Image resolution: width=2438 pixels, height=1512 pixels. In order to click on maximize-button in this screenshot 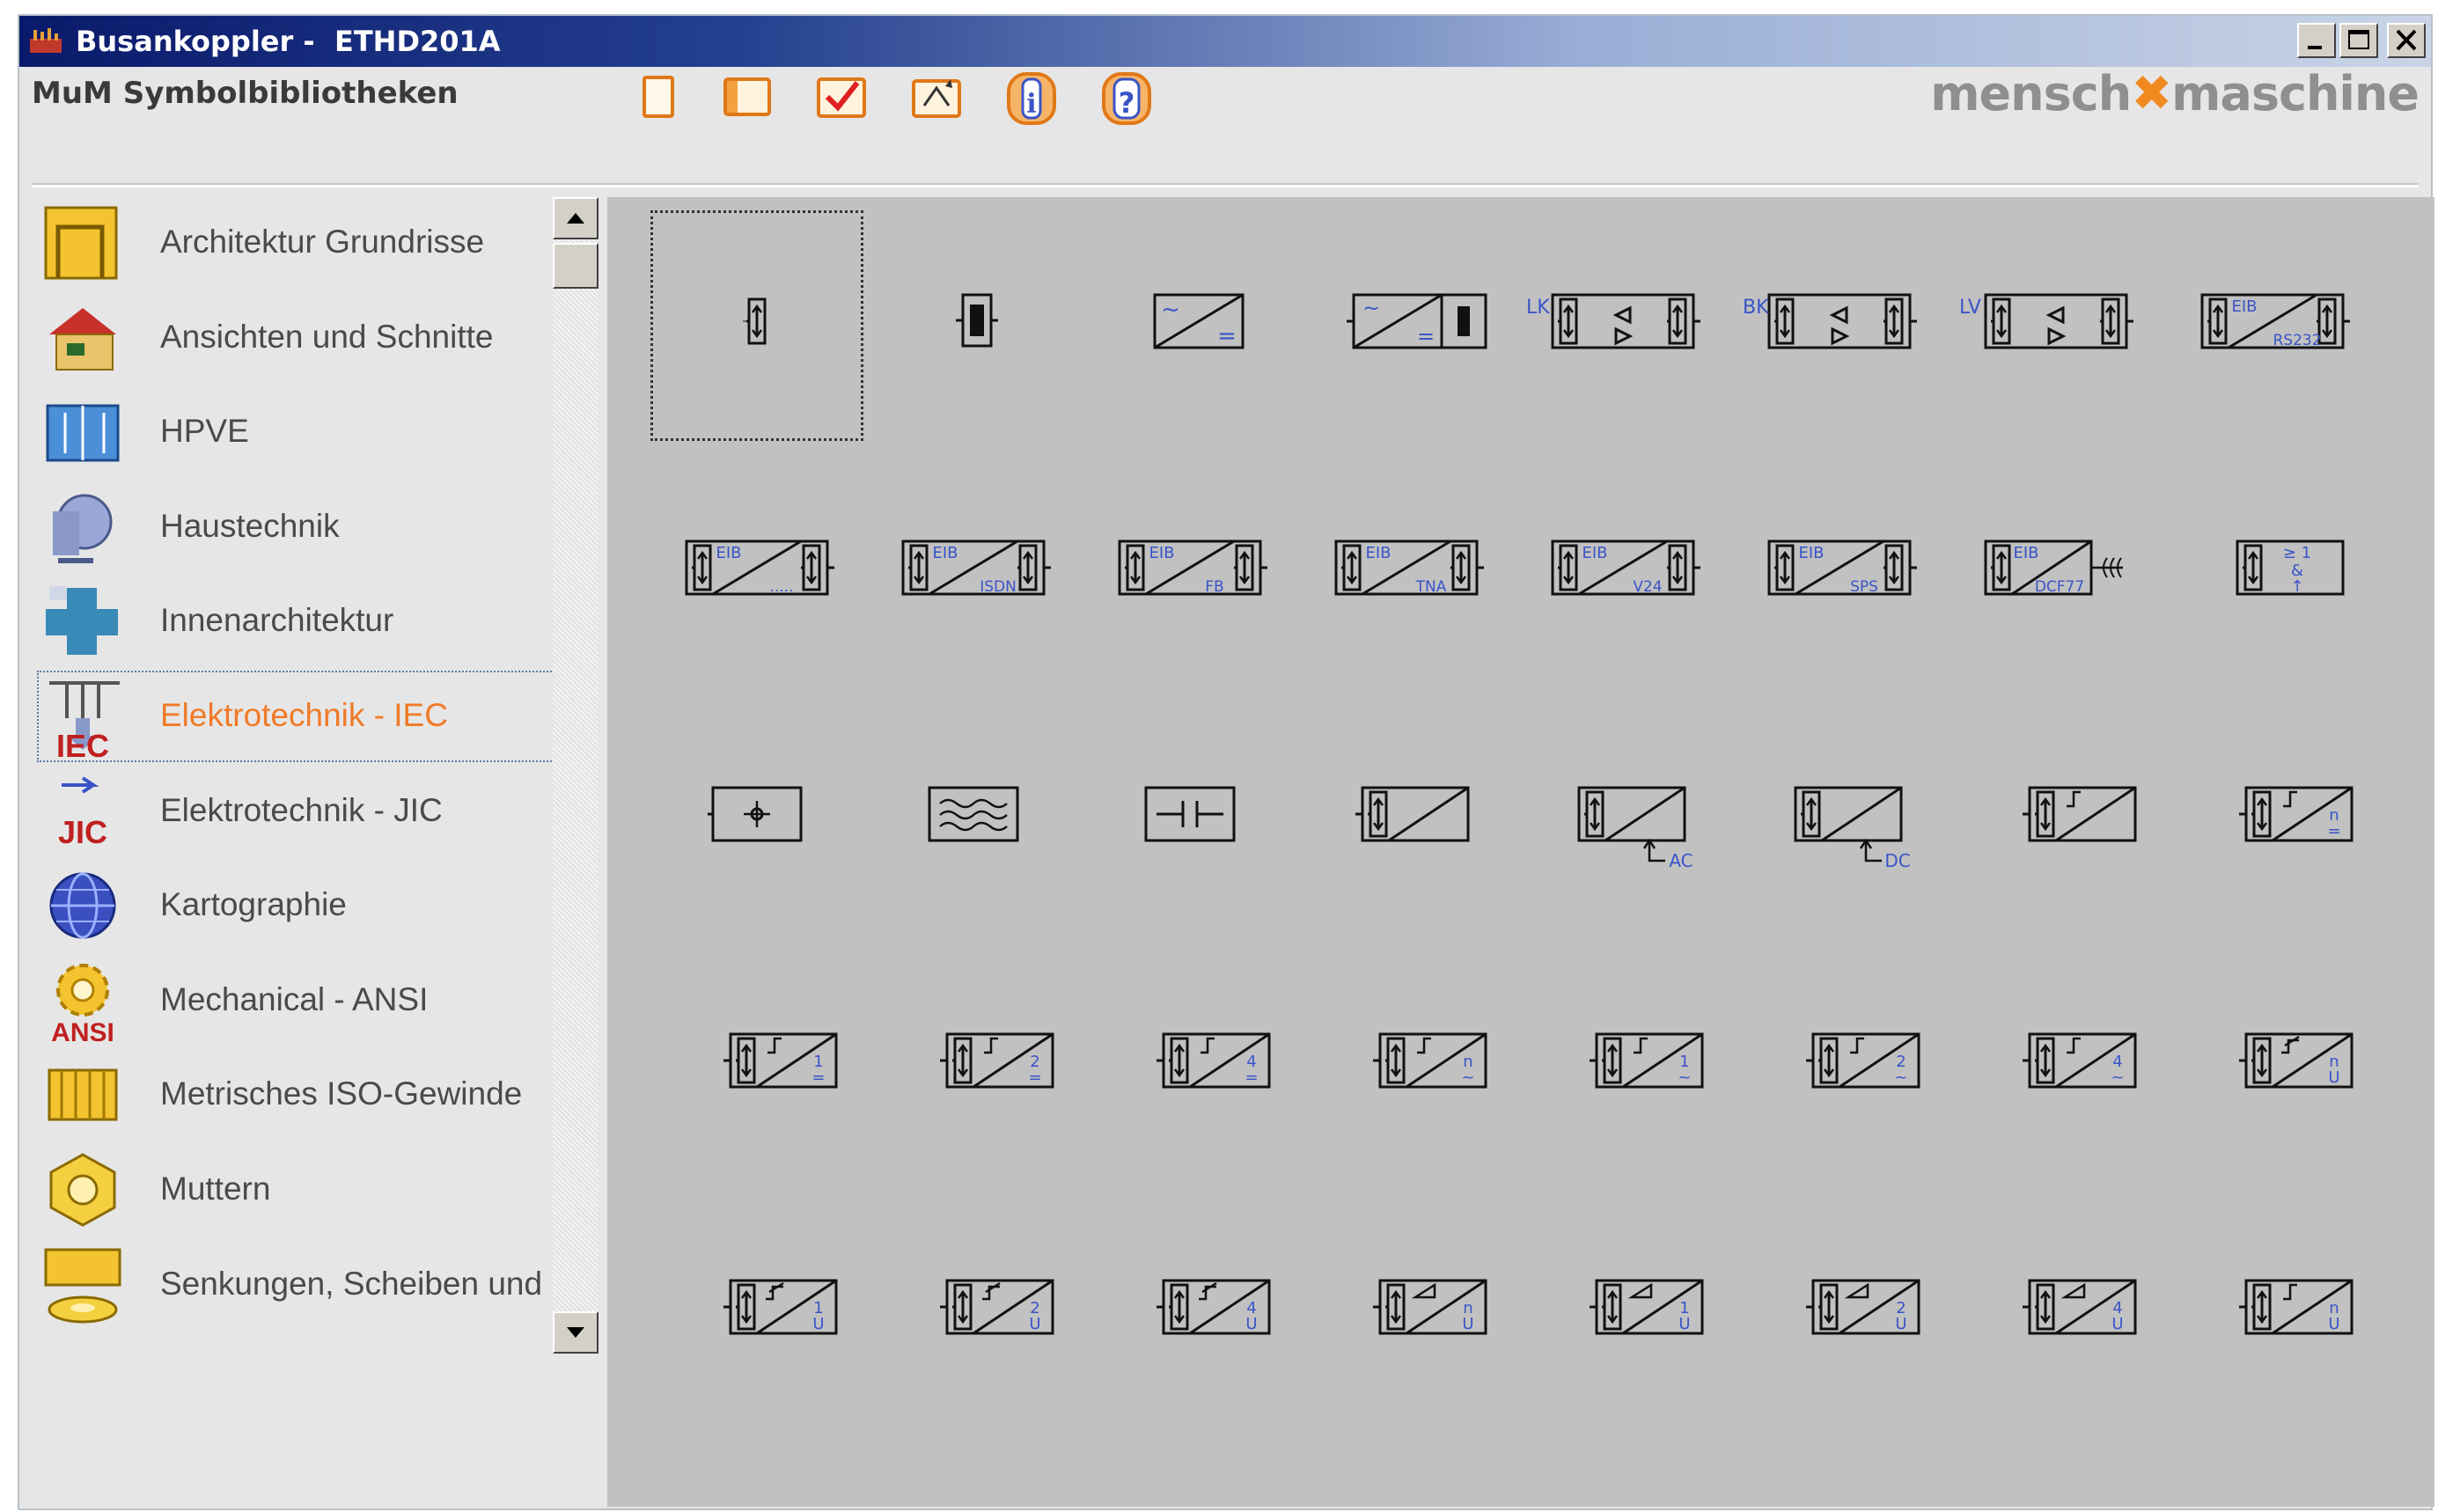, I will do `click(2358, 41)`.